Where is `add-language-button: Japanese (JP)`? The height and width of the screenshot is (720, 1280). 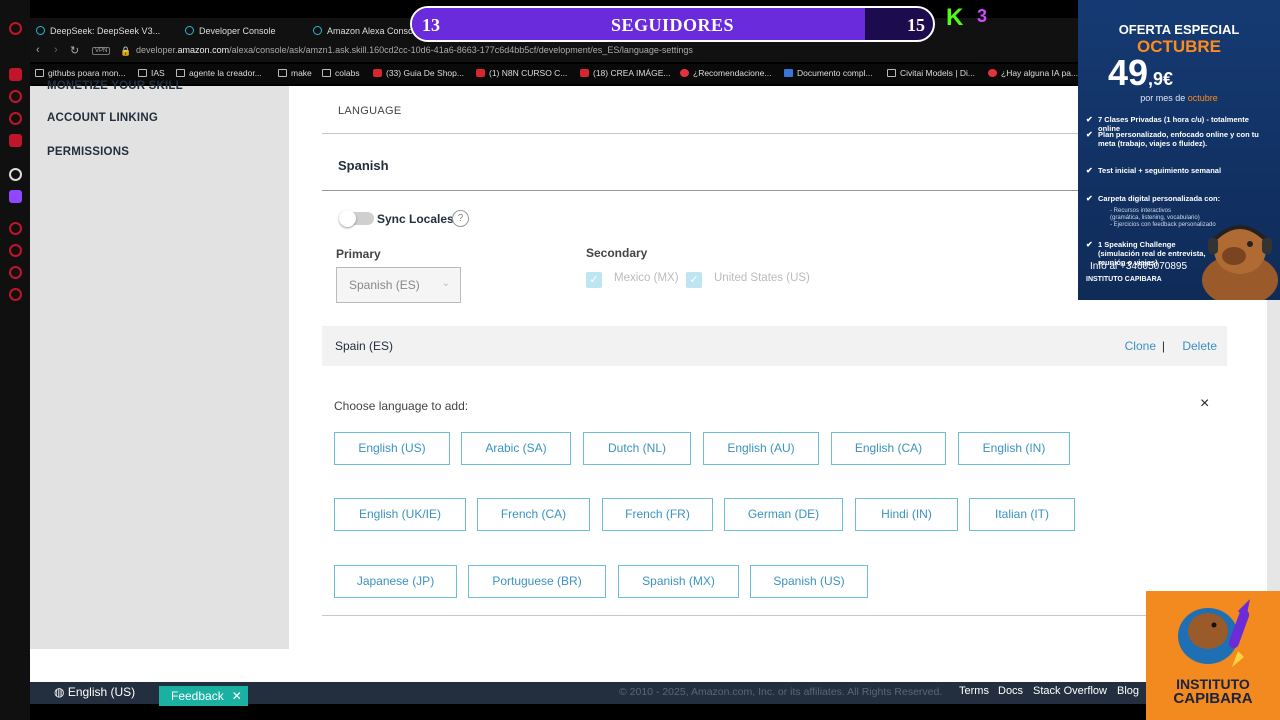
add-language-button: Japanese (JP) is located at coordinates (395, 581).